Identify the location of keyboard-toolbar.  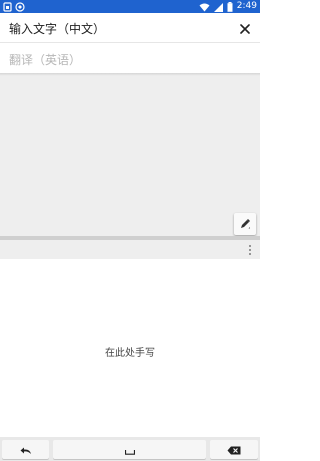
(130, 249).